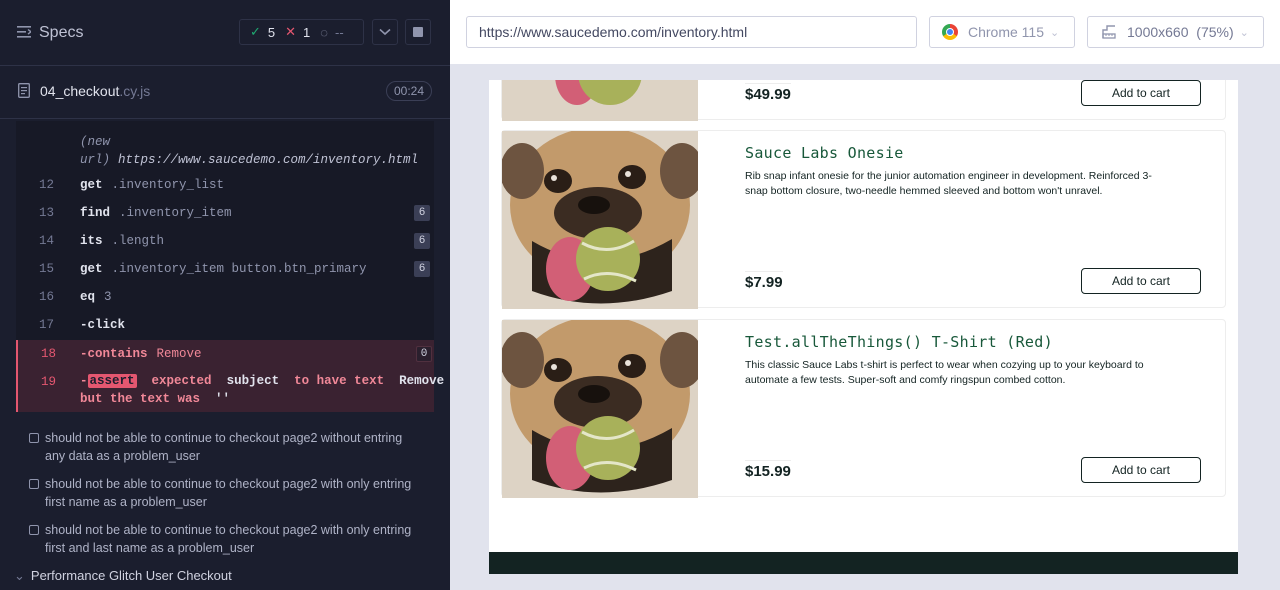 Image resolution: width=1280 pixels, height=590 pixels. Describe the element at coordinates (225, 325) in the screenshot. I see `command-row: 17 -click` at that location.